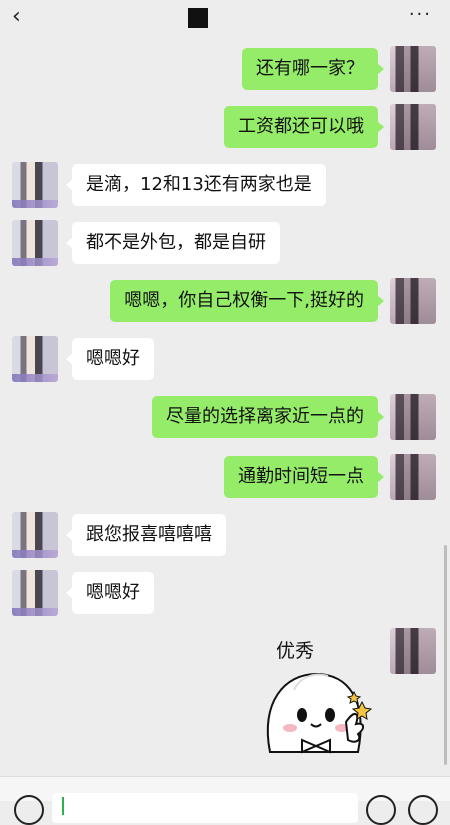  Describe the element at coordinates (420, 14) in the screenshot. I see `more-button: ···` at that location.